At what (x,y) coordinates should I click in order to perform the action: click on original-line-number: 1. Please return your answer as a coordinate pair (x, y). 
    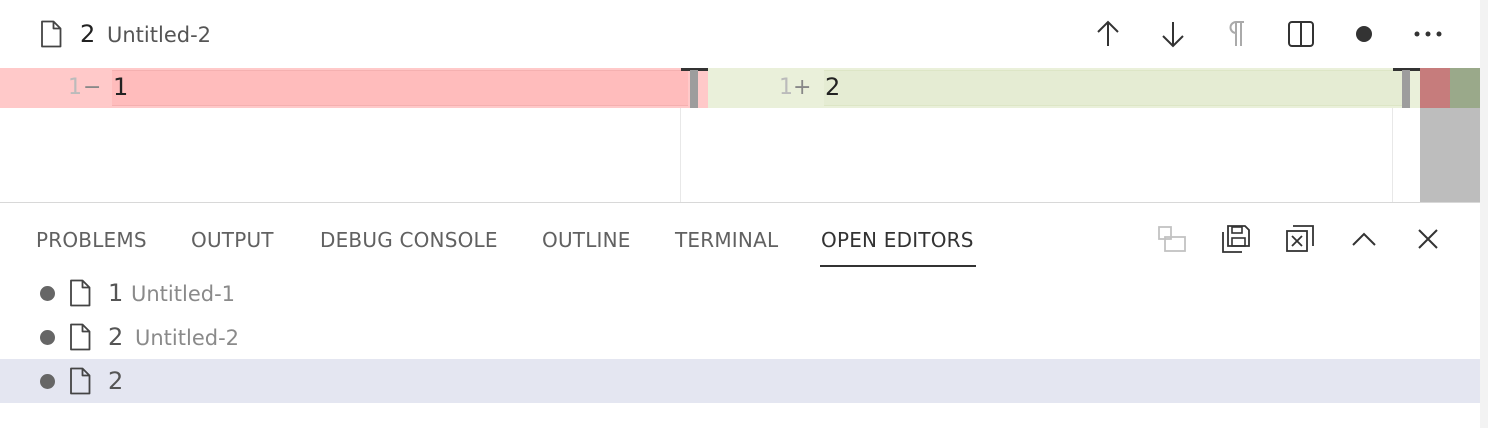
    Looking at the image, I should click on (75, 87).